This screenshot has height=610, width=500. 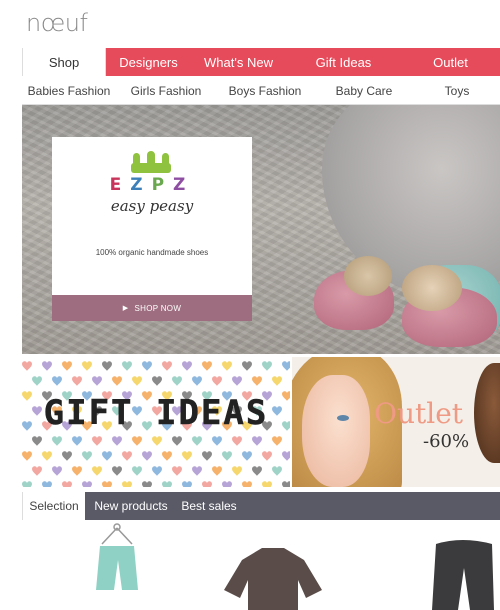 What do you see at coordinates (336, 431) in the screenshot?
I see `outlet-photo-face` at bounding box center [336, 431].